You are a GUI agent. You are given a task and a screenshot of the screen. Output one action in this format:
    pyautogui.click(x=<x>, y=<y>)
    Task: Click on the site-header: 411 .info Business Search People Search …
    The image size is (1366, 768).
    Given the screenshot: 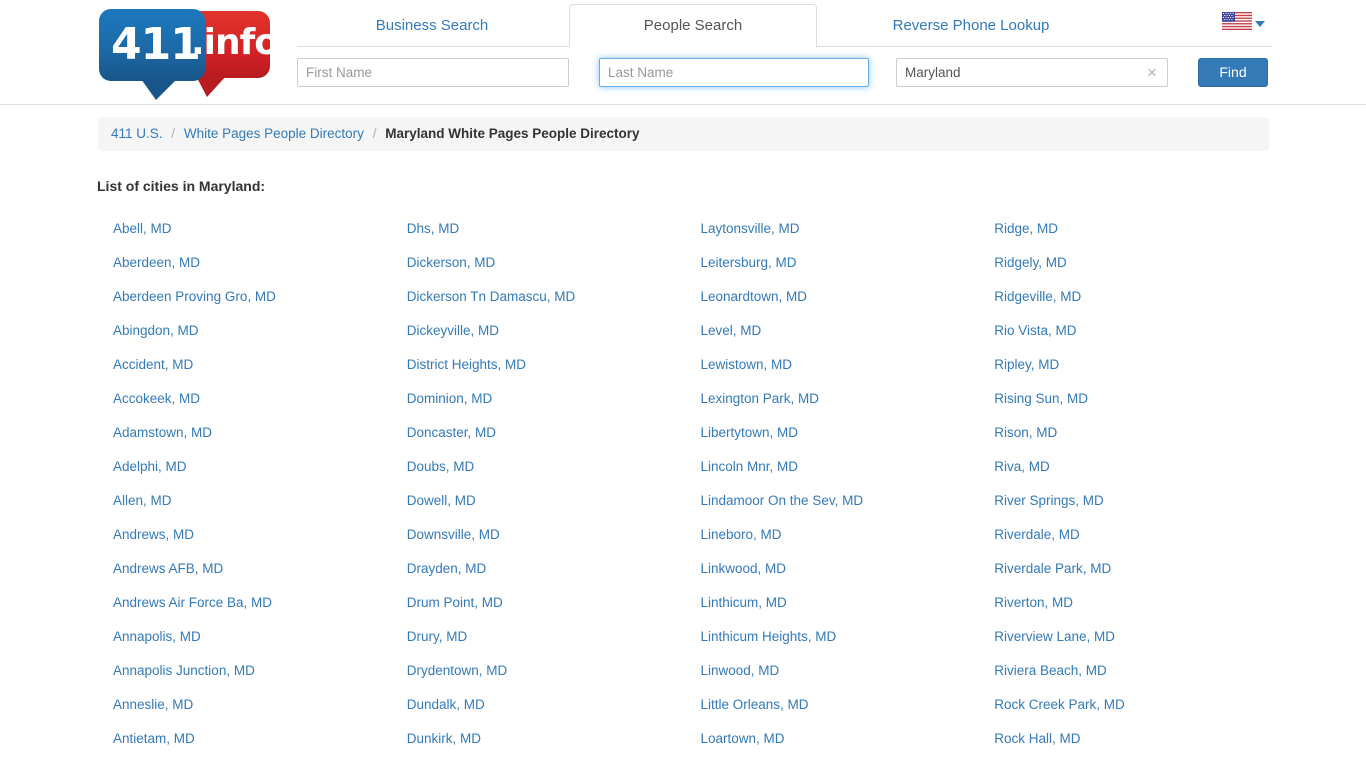 What is the action you would take?
    pyautogui.click(x=683, y=52)
    